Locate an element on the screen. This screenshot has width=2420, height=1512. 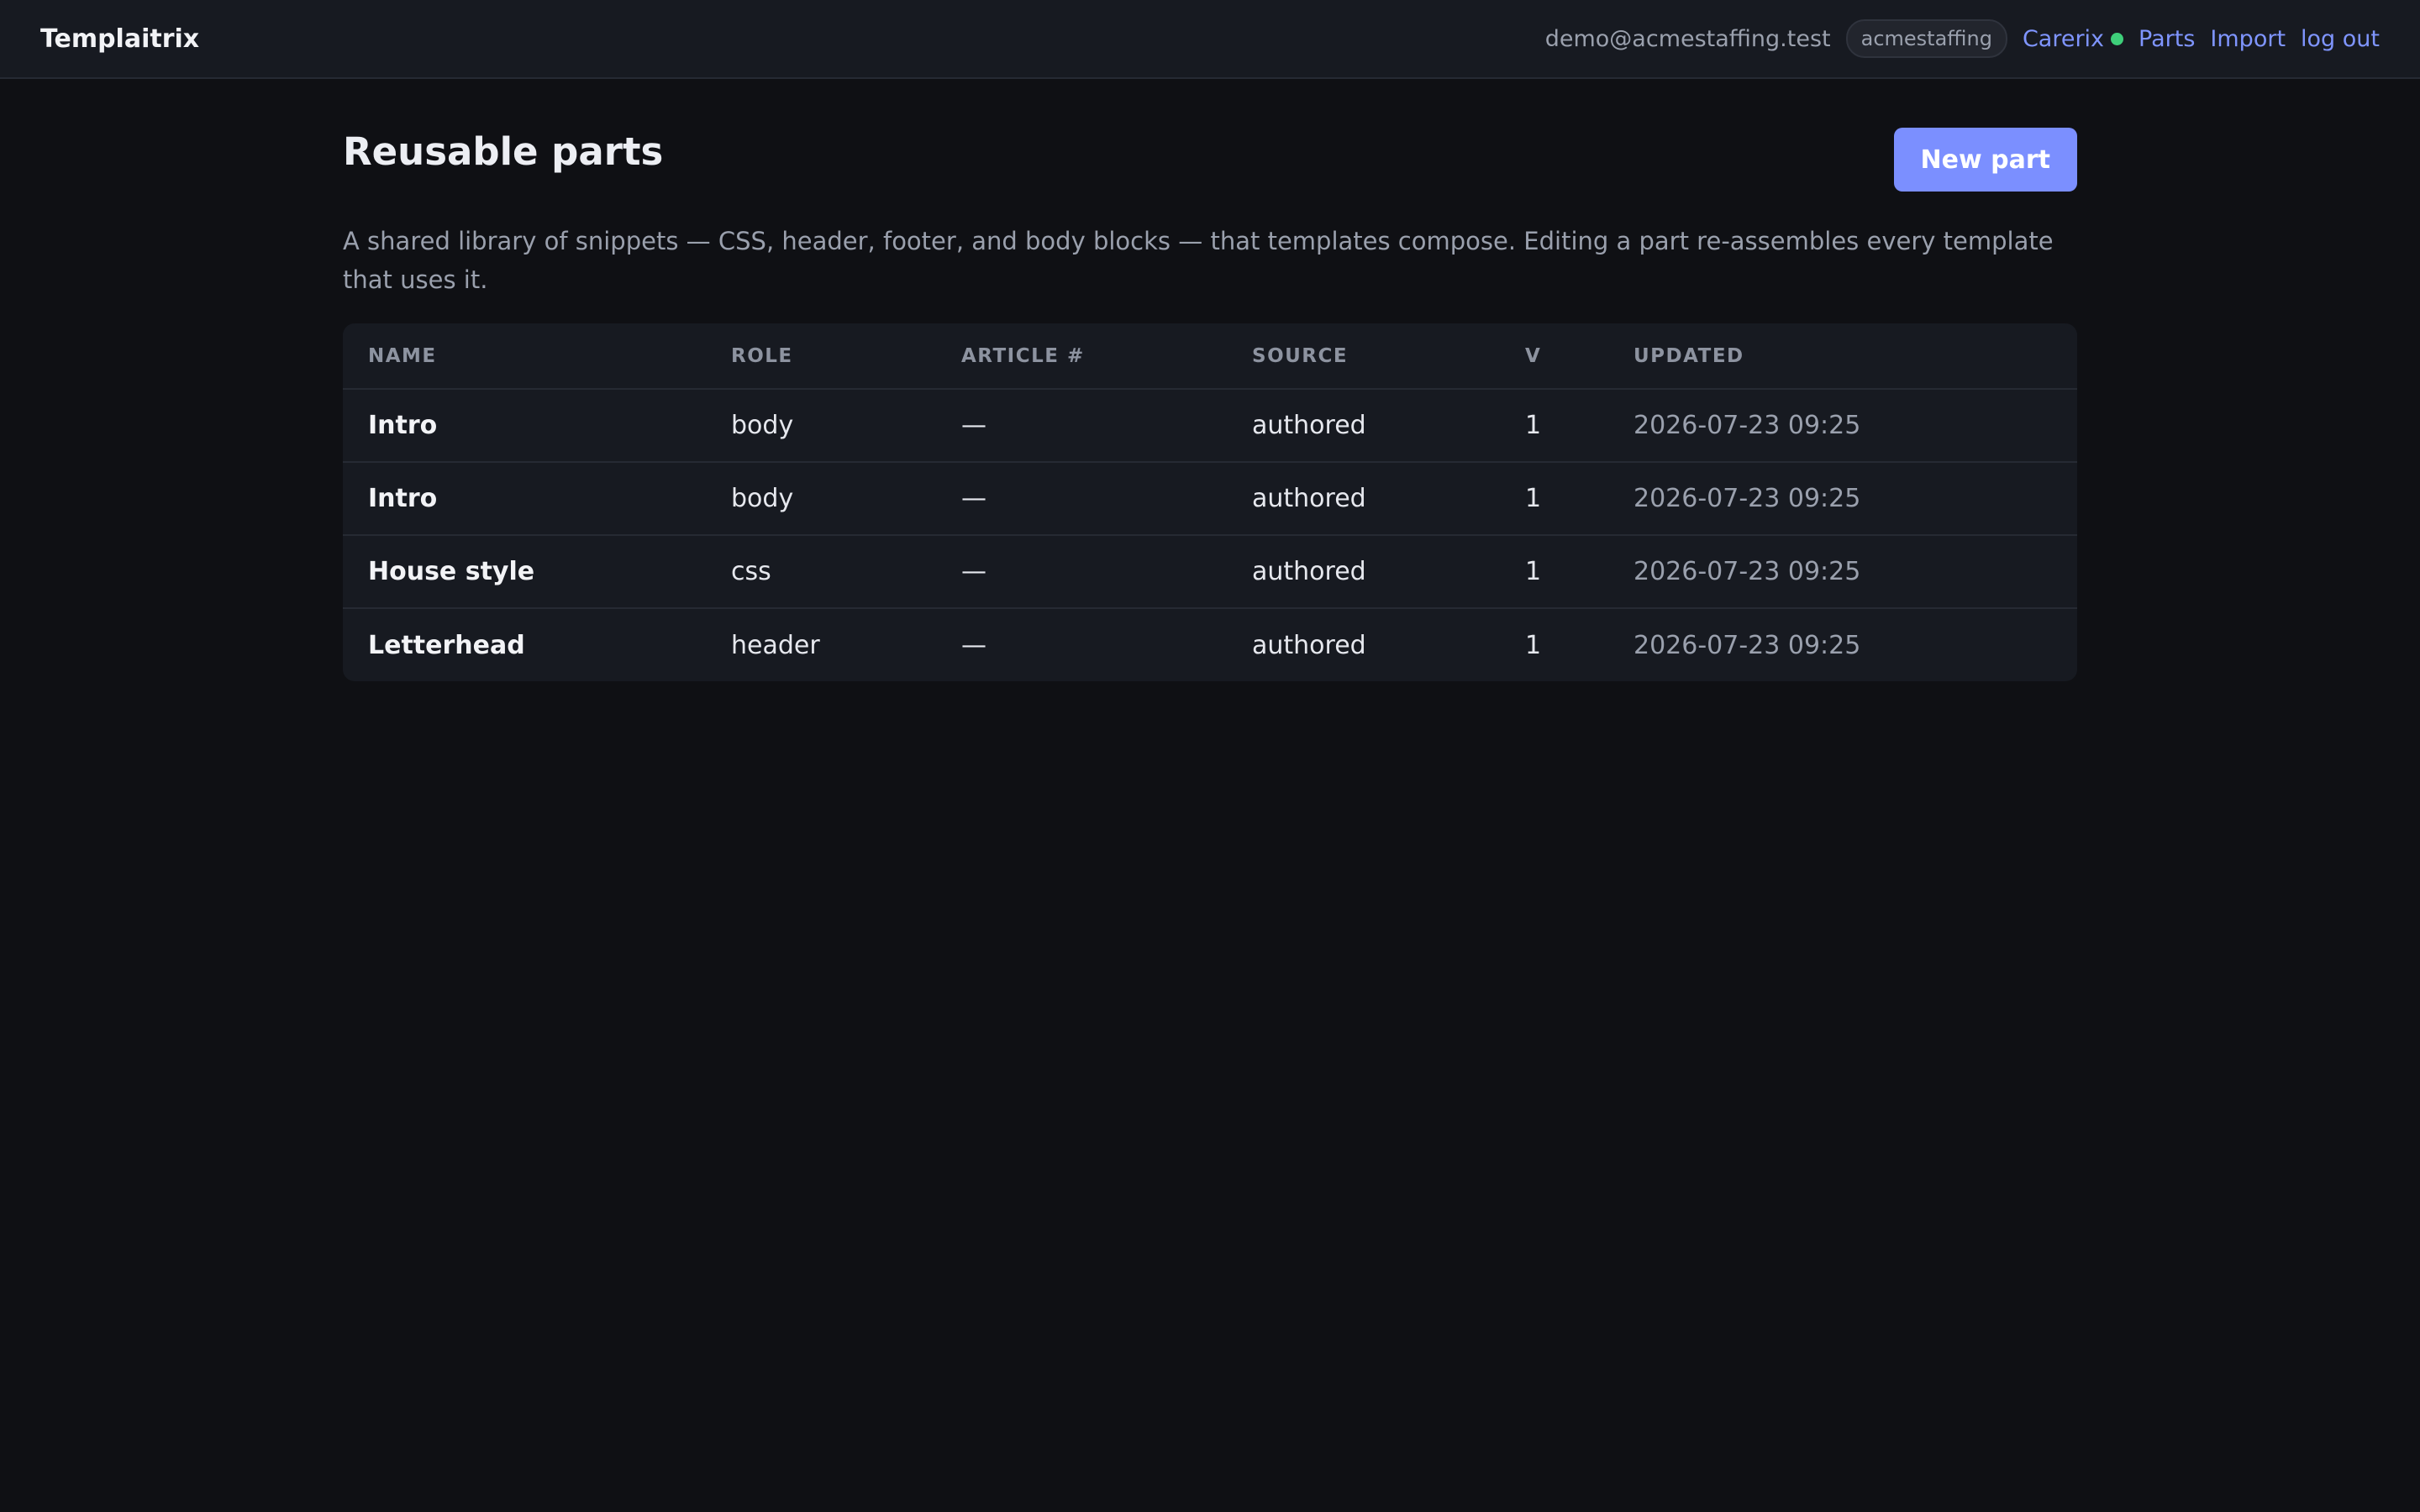
user-email: demo@acmestaffing.test is located at coordinates (1687, 38).